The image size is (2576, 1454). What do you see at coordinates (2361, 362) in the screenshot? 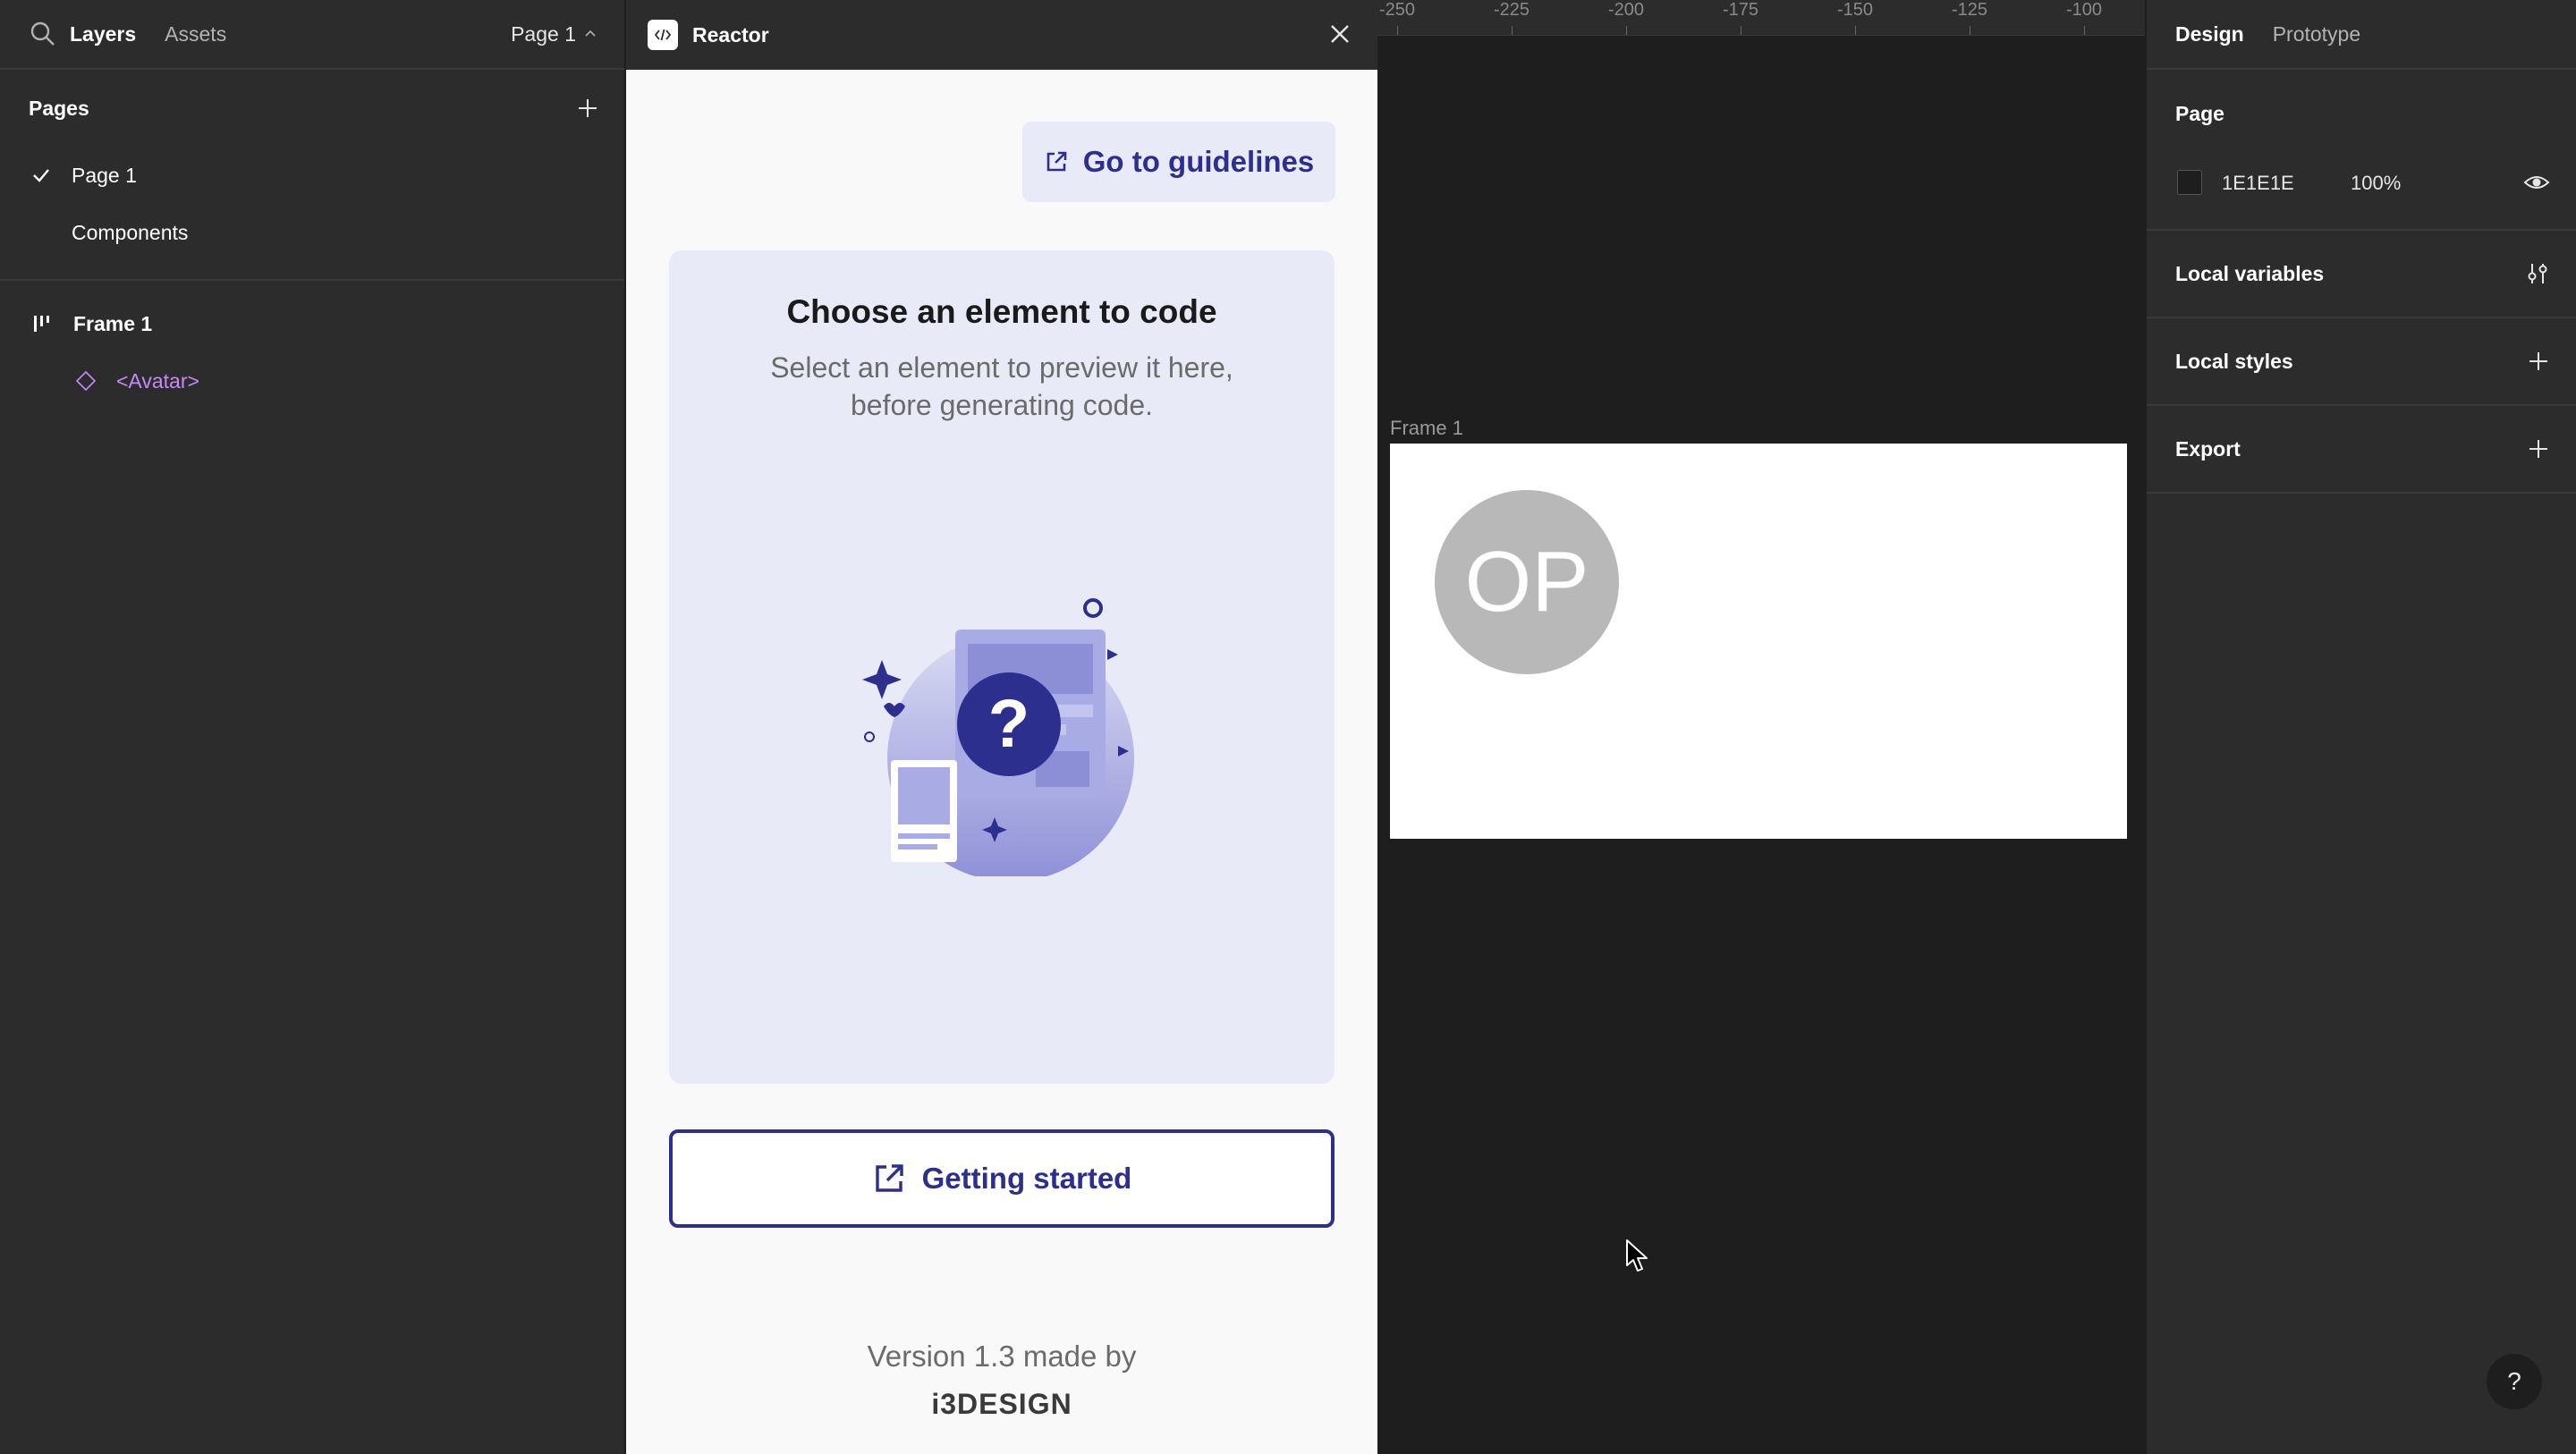
I see `local-styles-section: Local styles` at bounding box center [2361, 362].